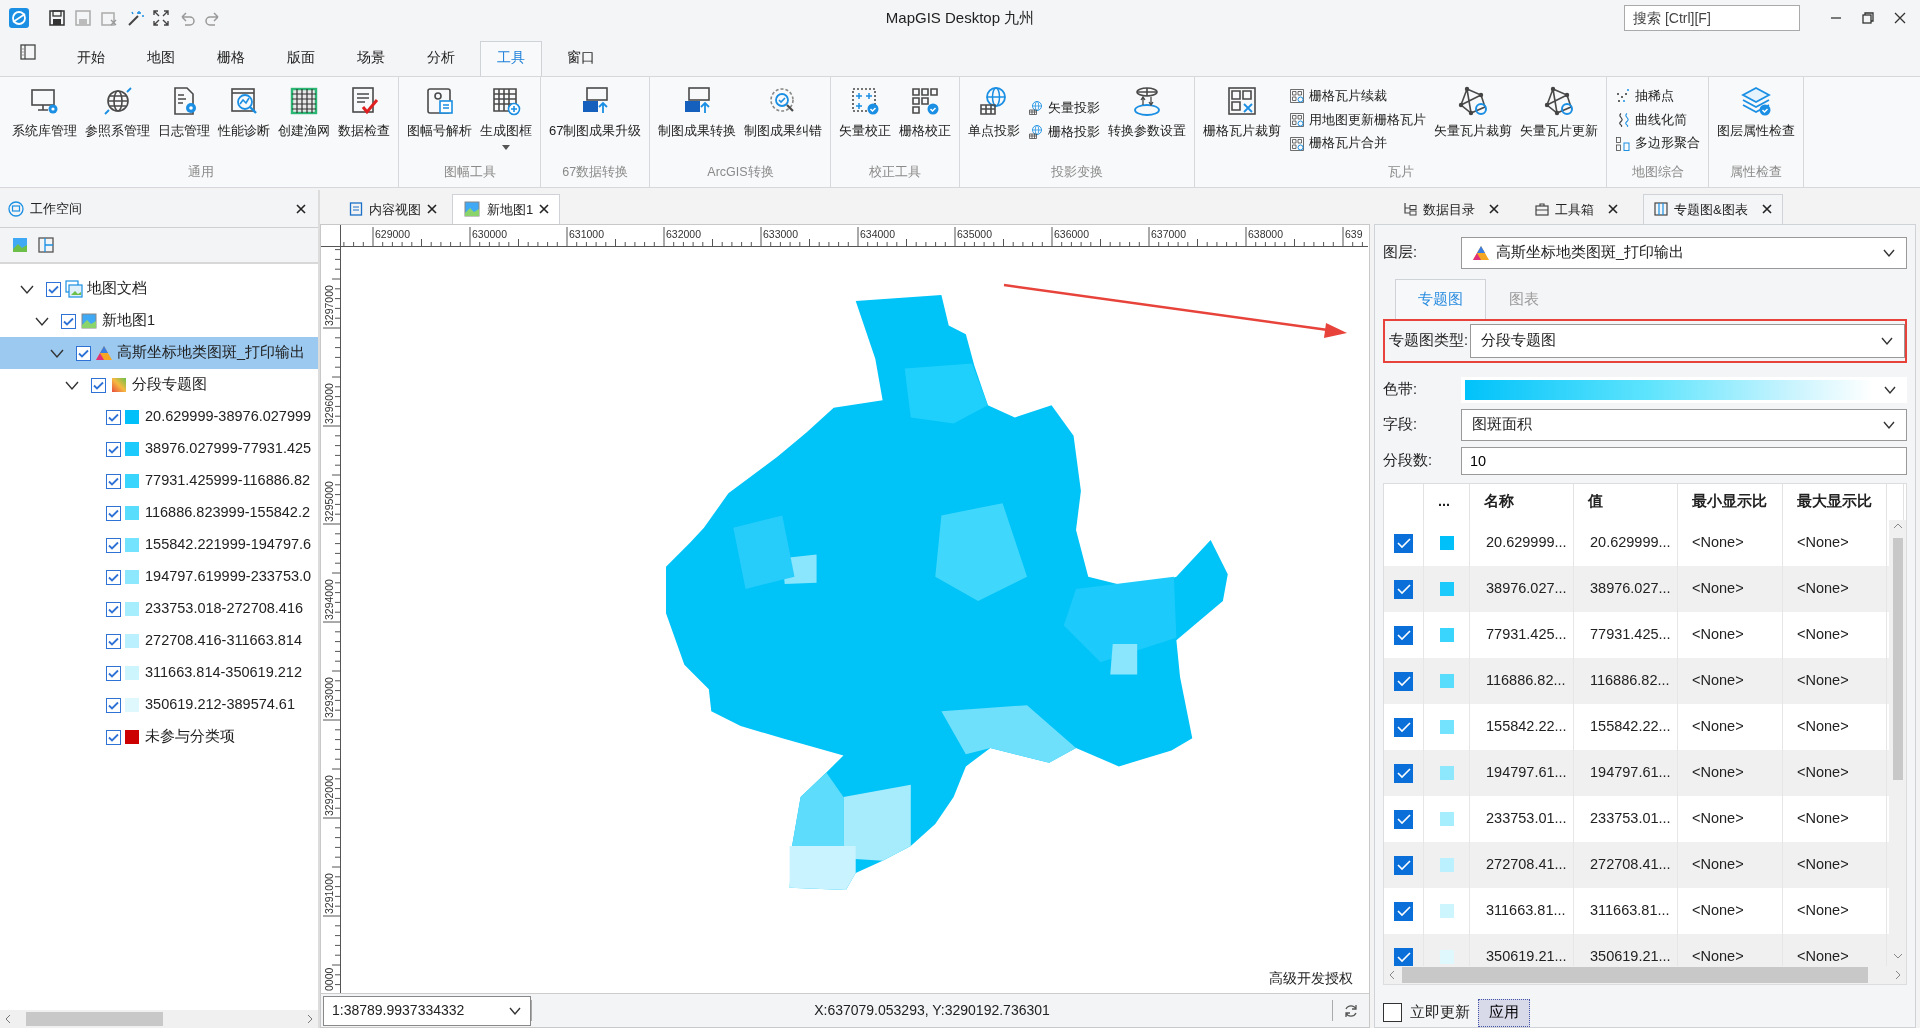 Image resolution: width=1920 pixels, height=1028 pixels. I want to click on panel-tab: 工具箱, so click(1576, 208).